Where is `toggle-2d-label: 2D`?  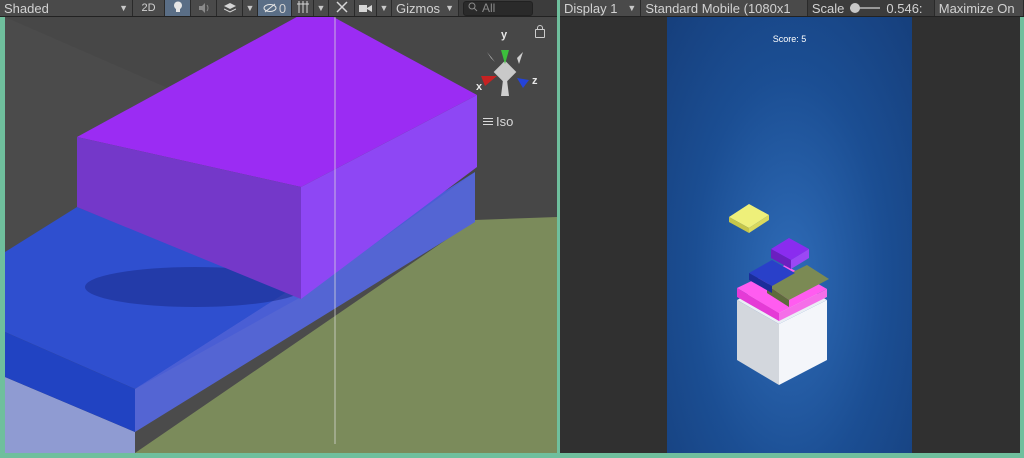
toggle-2d-label: 2D is located at coordinates (148, 8).